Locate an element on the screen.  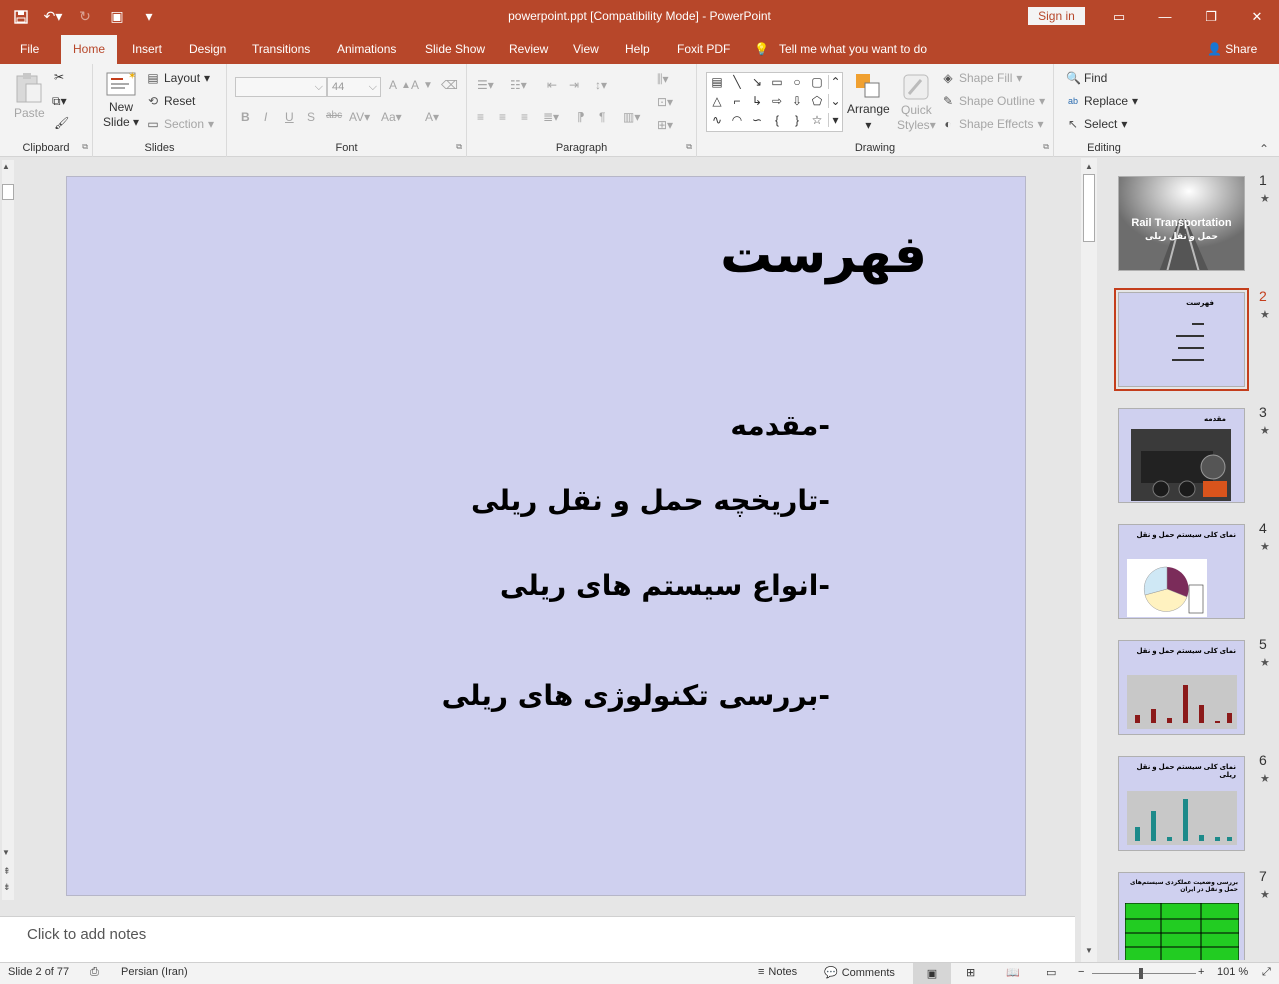
reset-button: ⟲ Reset is located at coordinates (170, 101).